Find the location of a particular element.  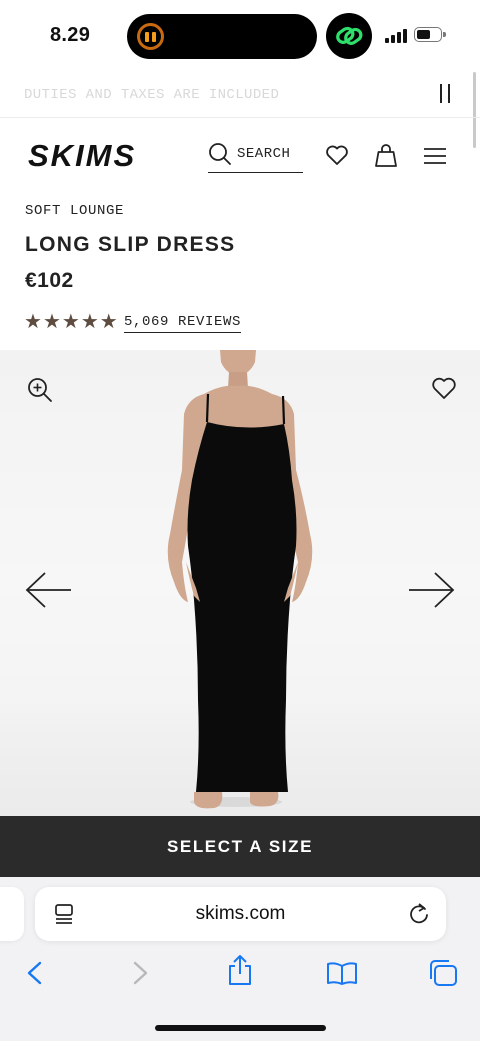

previous-tab-preview is located at coordinates (12, 914).